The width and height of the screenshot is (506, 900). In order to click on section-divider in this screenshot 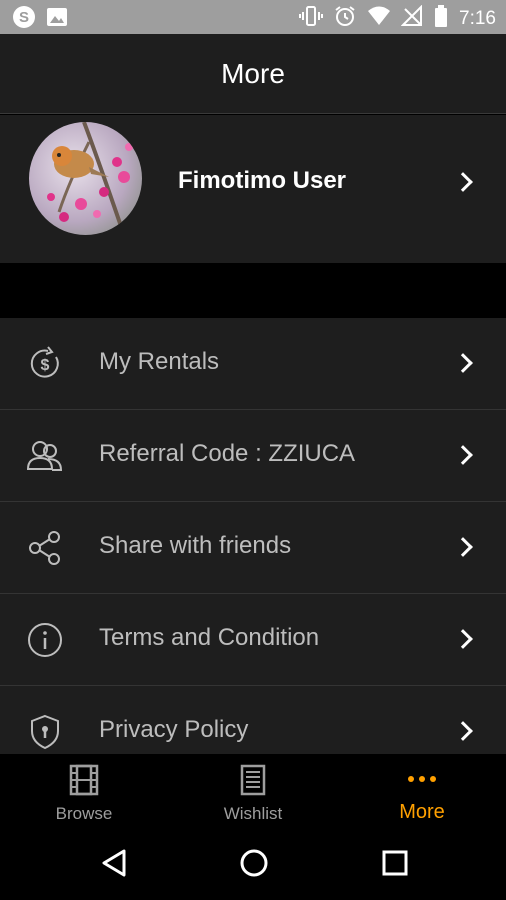, I will do `click(253, 290)`.